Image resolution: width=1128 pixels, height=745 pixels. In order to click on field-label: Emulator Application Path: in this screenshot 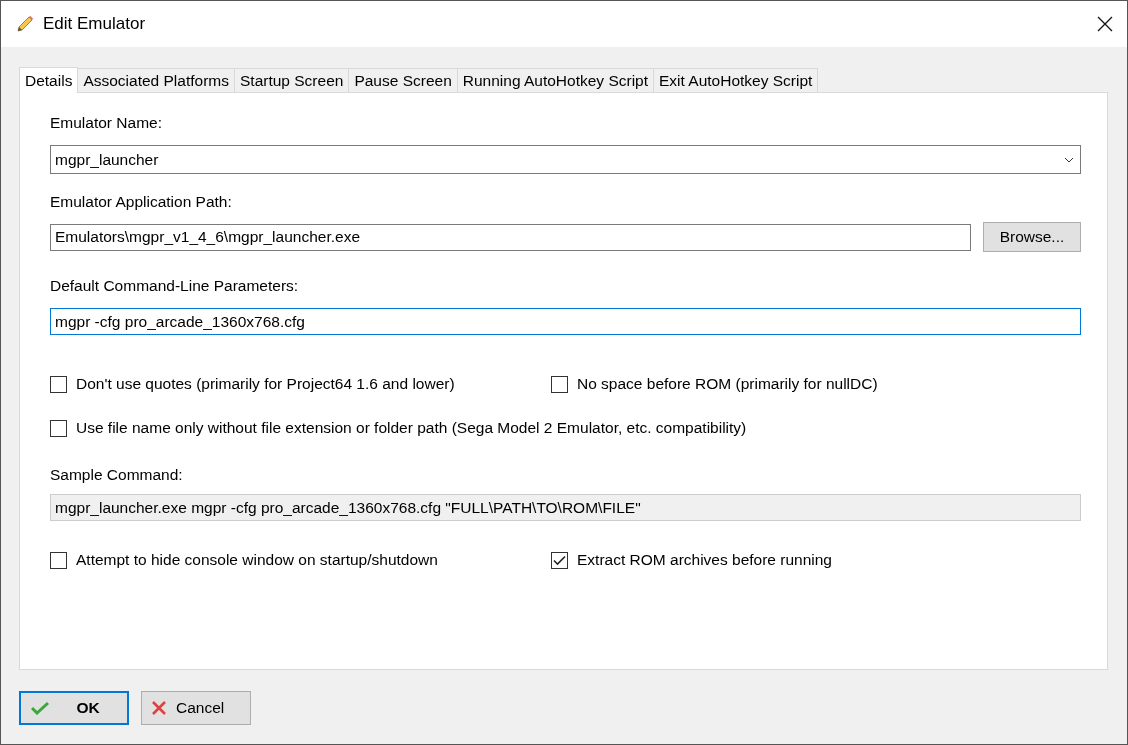, I will do `click(141, 202)`.